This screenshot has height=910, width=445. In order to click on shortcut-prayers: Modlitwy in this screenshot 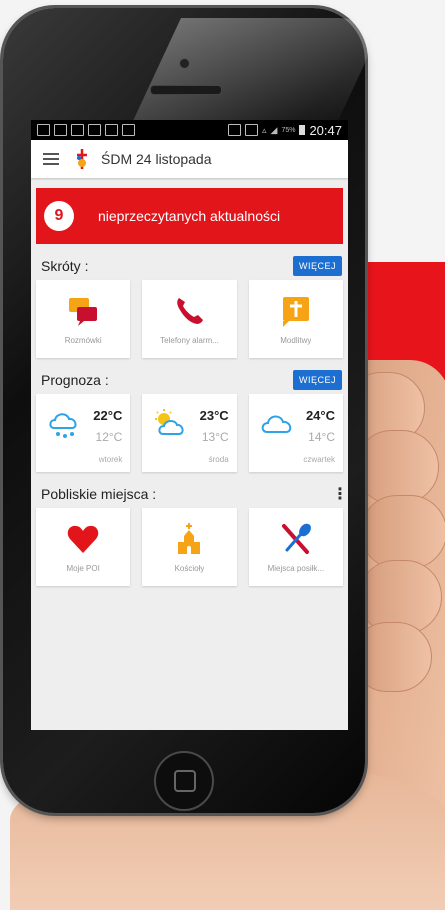, I will do `click(295, 319)`.